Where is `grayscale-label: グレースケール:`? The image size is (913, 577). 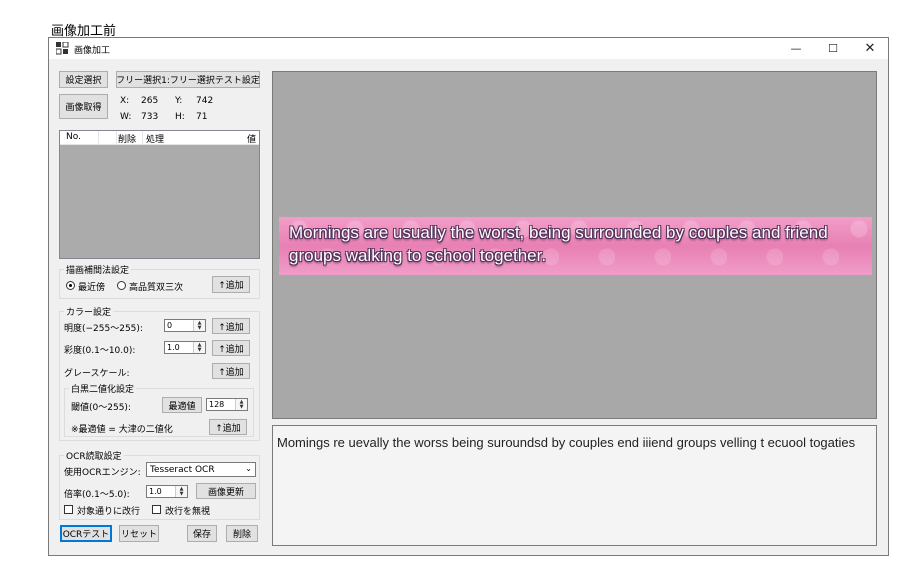
grayscale-label: グレースケール: is located at coordinates (97, 374).